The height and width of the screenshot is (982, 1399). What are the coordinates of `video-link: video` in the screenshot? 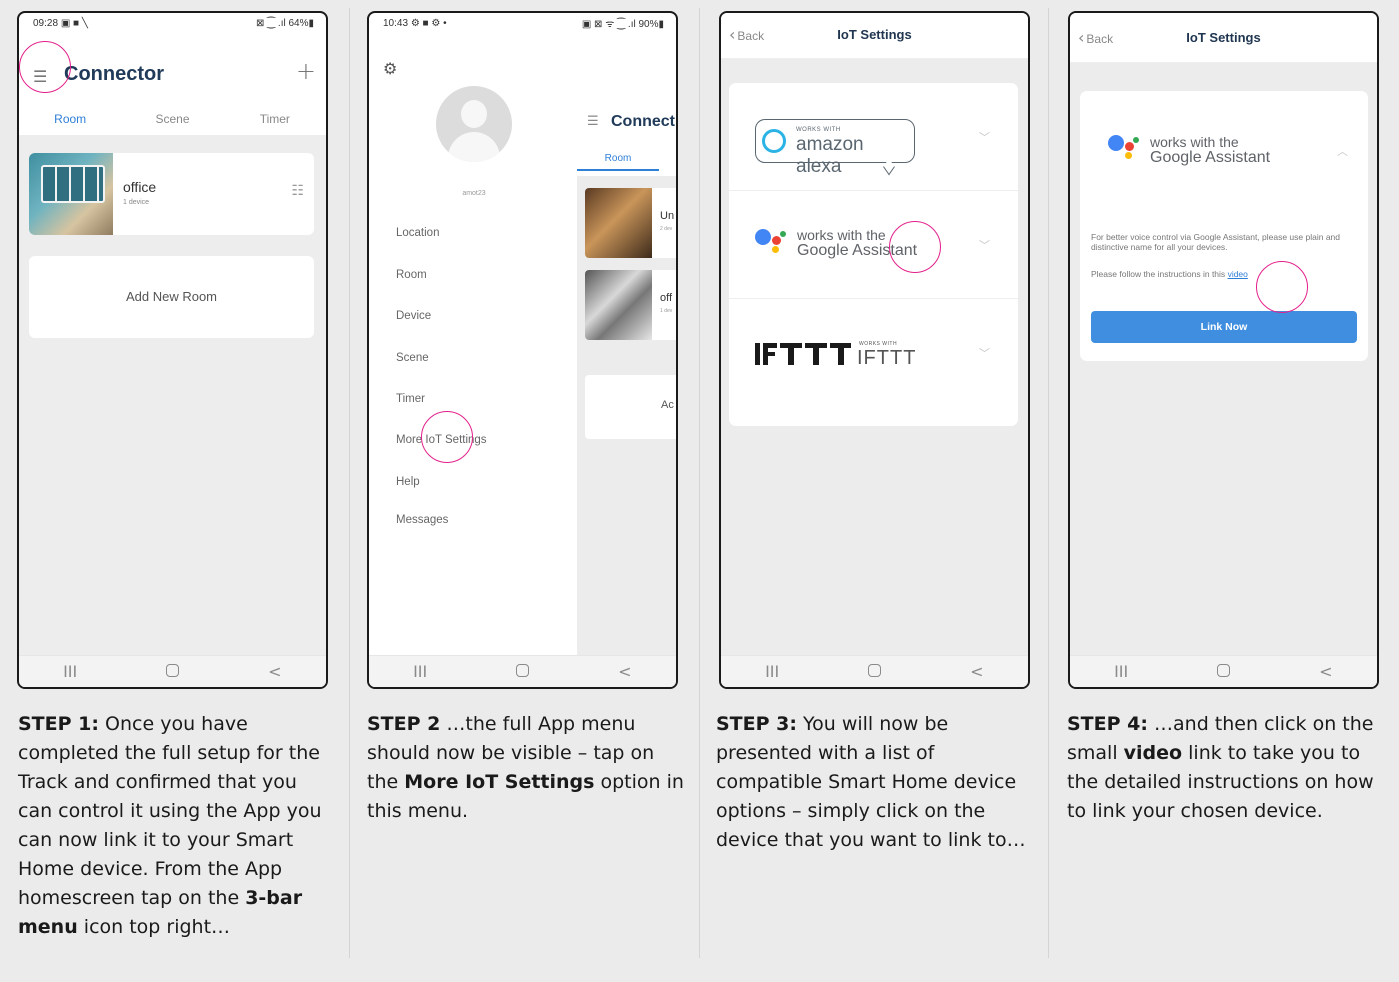 It's located at (1238, 274).